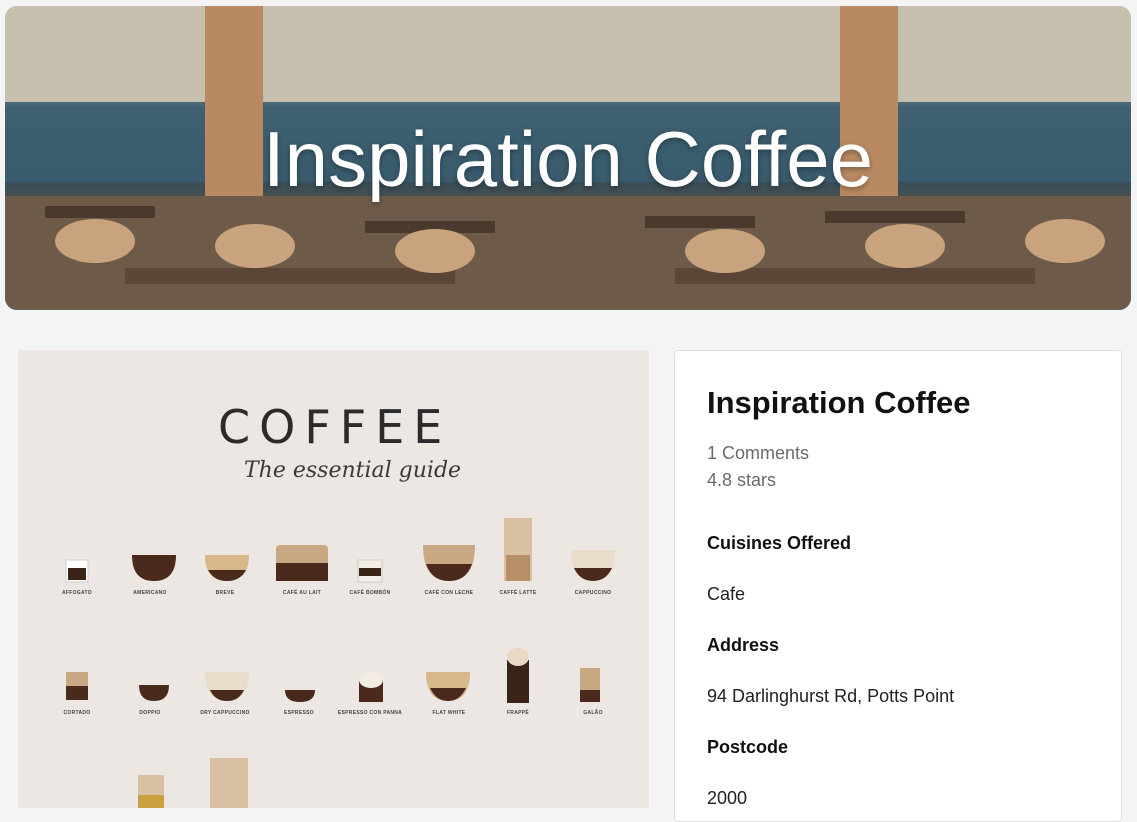 The width and height of the screenshot is (1137, 822). Describe the element at coordinates (593, 593) in the screenshot. I see `drink-label: CAPPUCCINO` at that location.